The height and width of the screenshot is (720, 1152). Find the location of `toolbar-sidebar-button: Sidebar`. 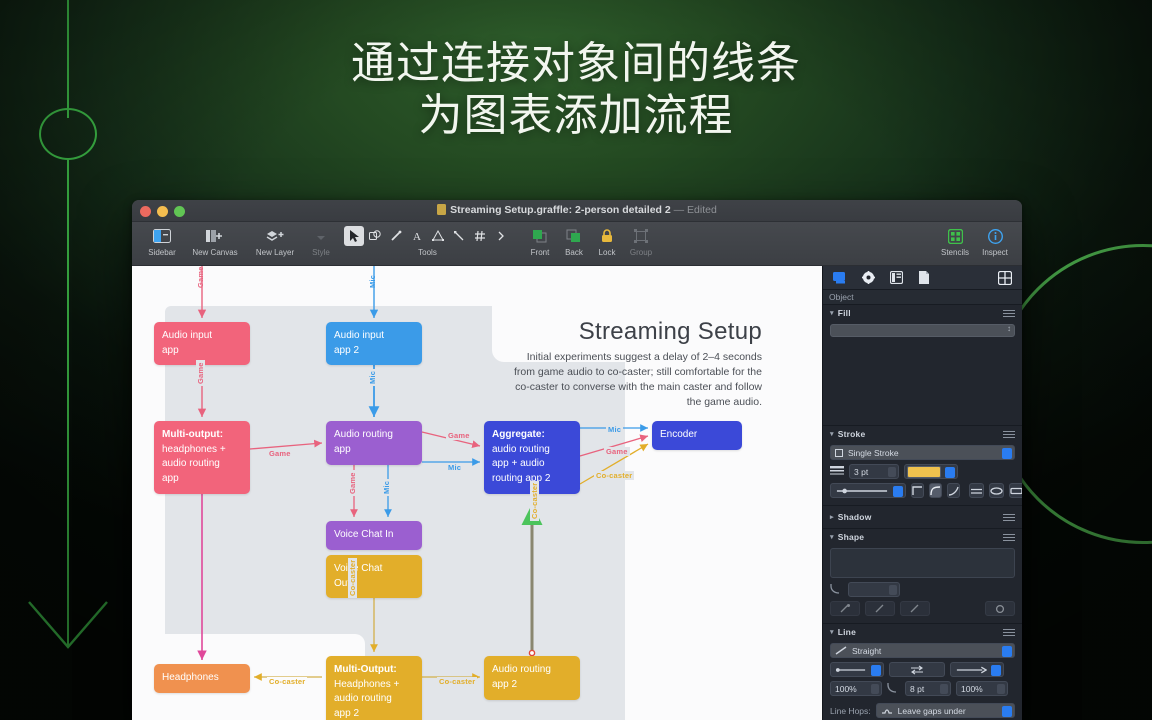

toolbar-sidebar-button: Sidebar is located at coordinates (162, 241).